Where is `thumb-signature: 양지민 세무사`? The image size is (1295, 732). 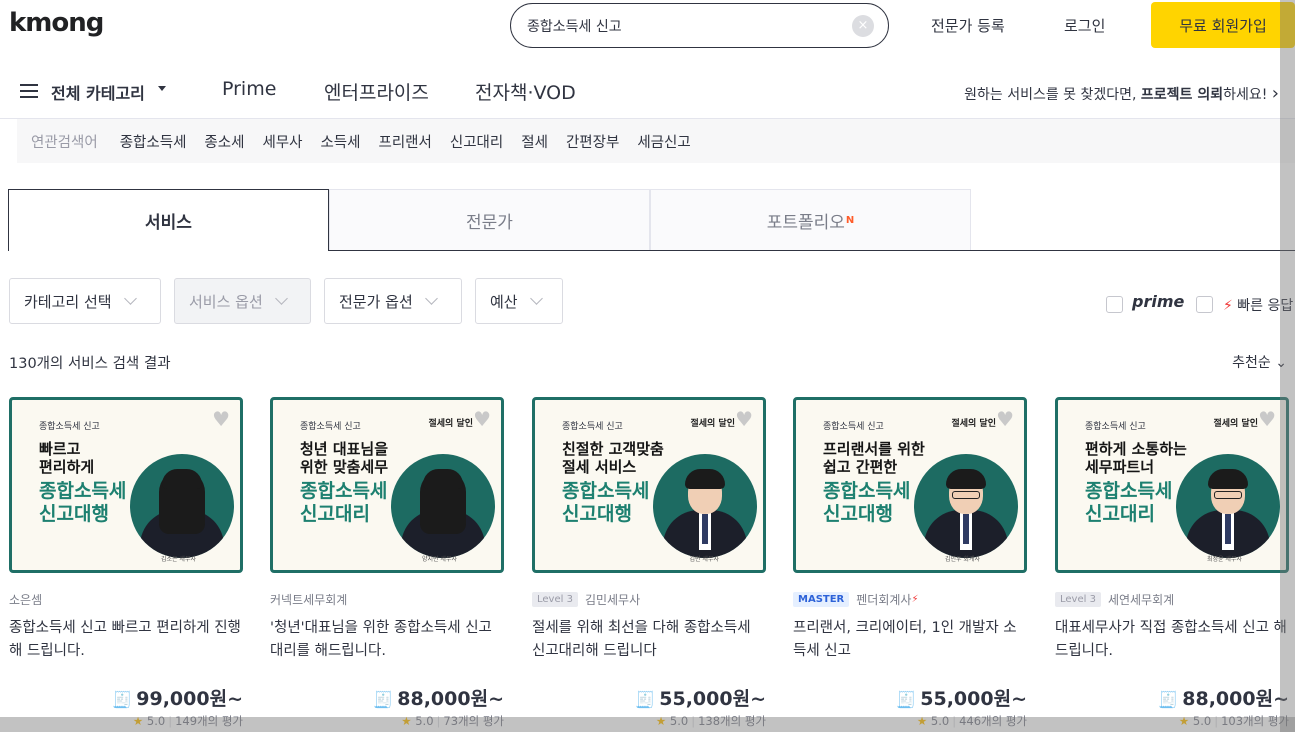 thumb-signature: 양지민 세무사 is located at coordinates (439, 559).